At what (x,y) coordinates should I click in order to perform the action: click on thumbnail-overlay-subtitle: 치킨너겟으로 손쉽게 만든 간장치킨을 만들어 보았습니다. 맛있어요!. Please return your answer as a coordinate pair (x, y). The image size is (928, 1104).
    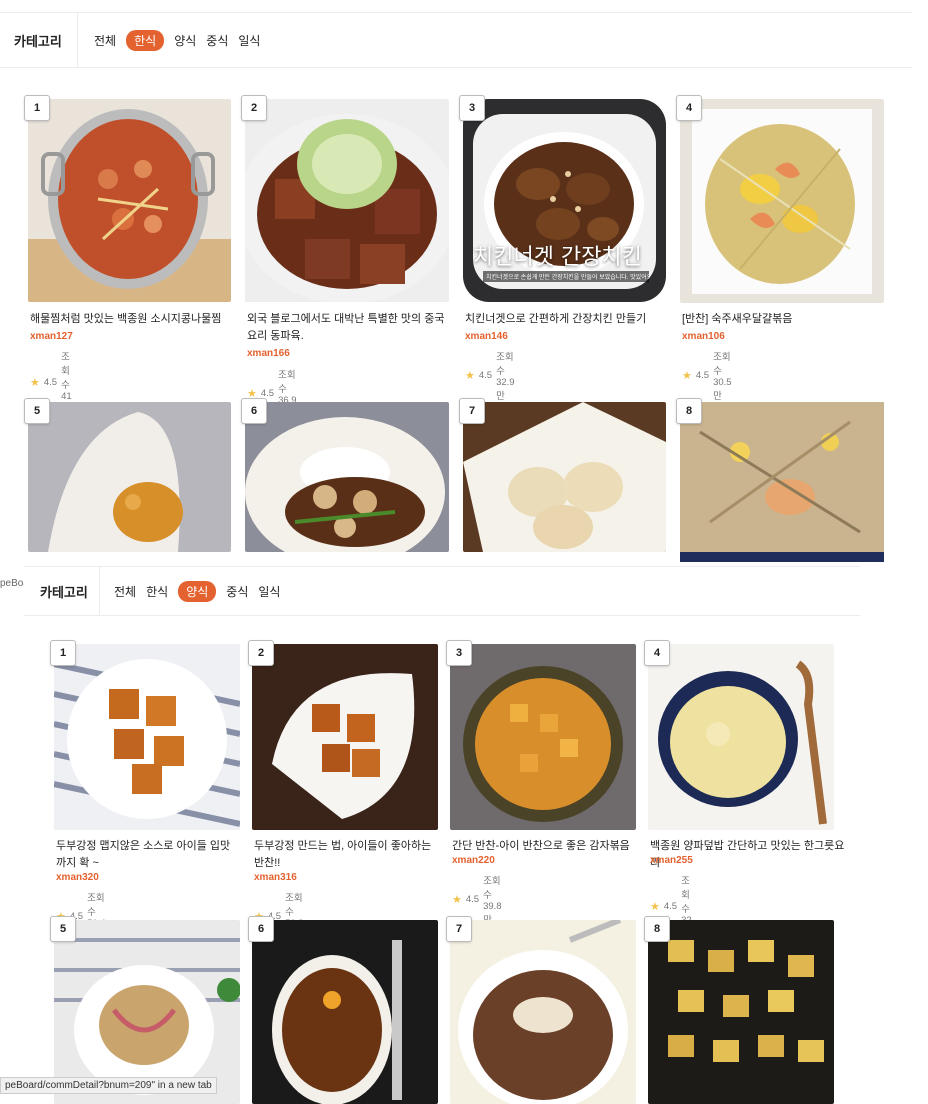
    Looking at the image, I should click on (566, 276).